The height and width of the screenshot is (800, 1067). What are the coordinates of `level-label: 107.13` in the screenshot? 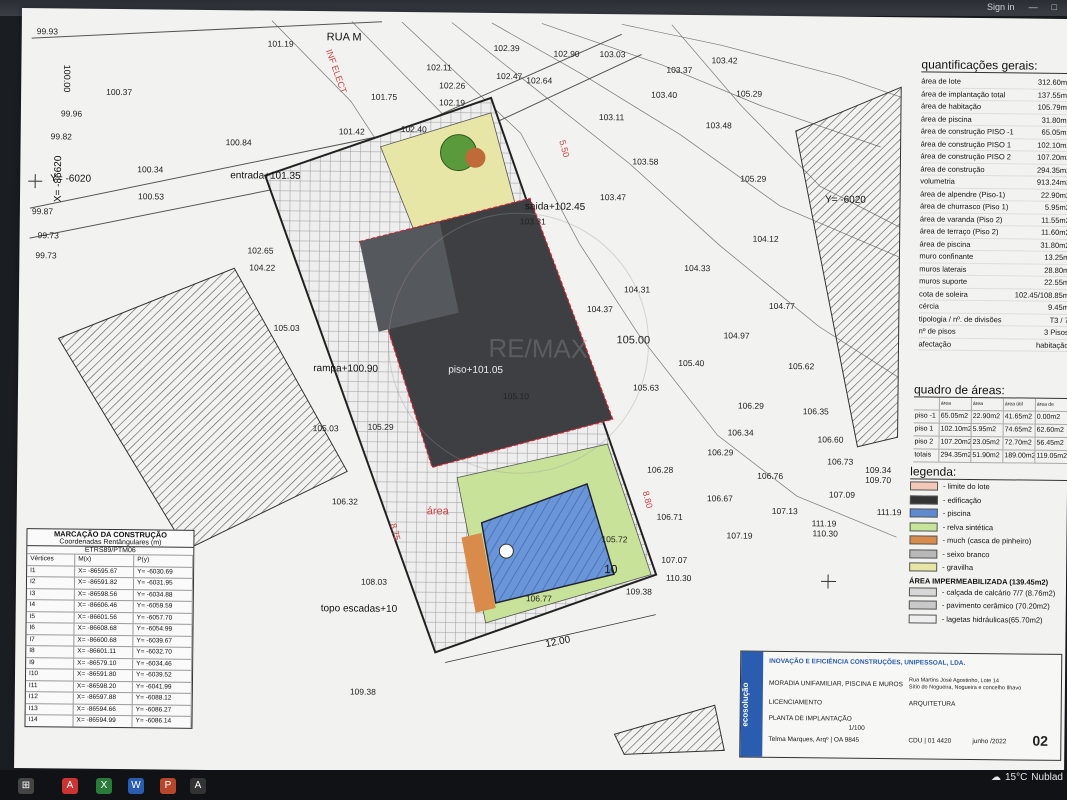 It's located at (784, 511).